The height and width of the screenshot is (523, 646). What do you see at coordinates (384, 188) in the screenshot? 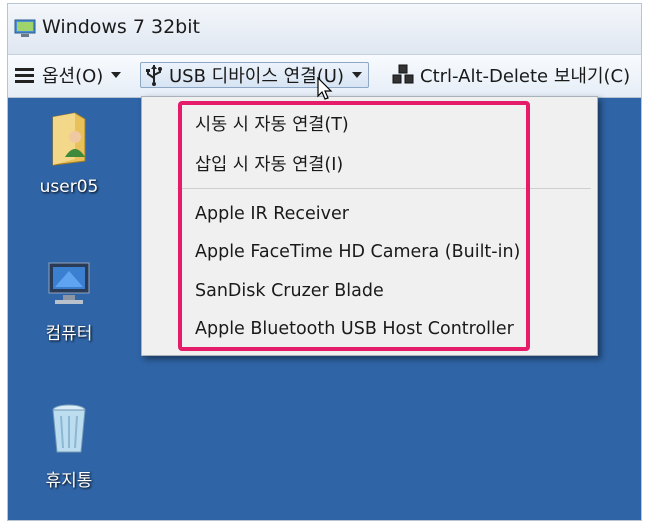
I see `menu-separator` at bounding box center [384, 188].